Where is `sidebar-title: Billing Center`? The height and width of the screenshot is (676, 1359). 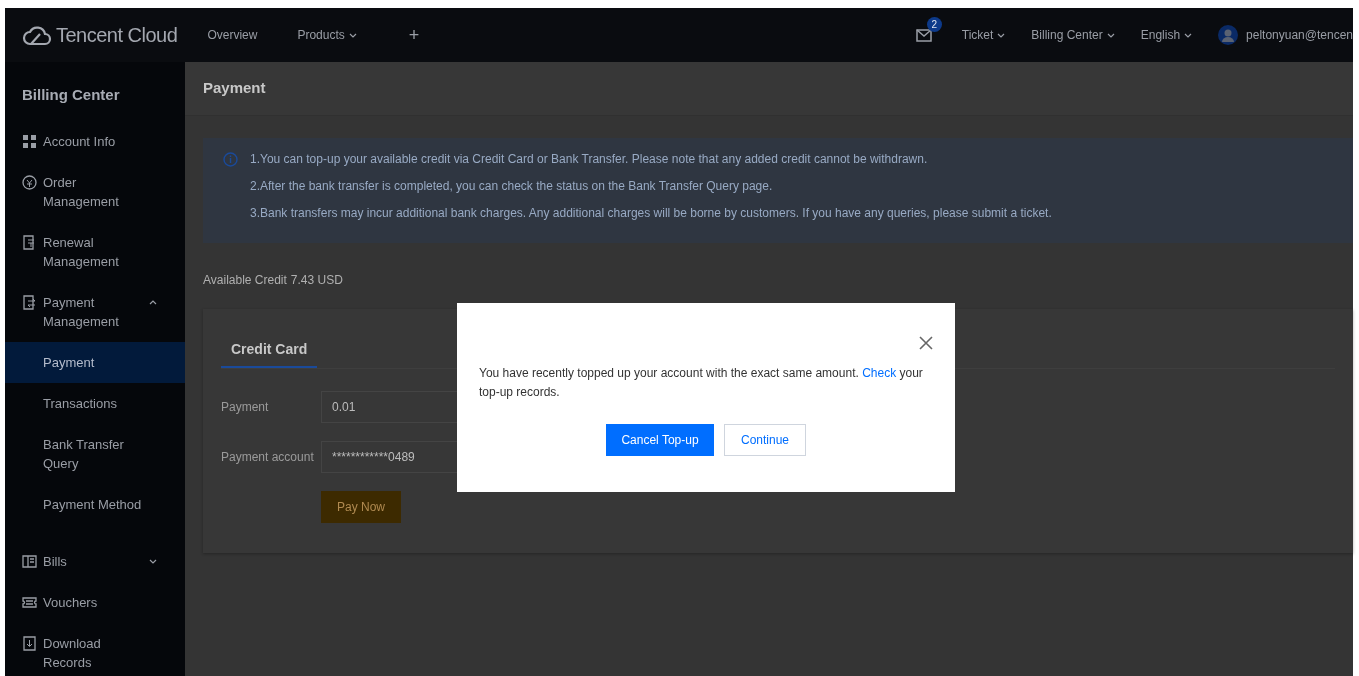 sidebar-title: Billing Center is located at coordinates (71, 95).